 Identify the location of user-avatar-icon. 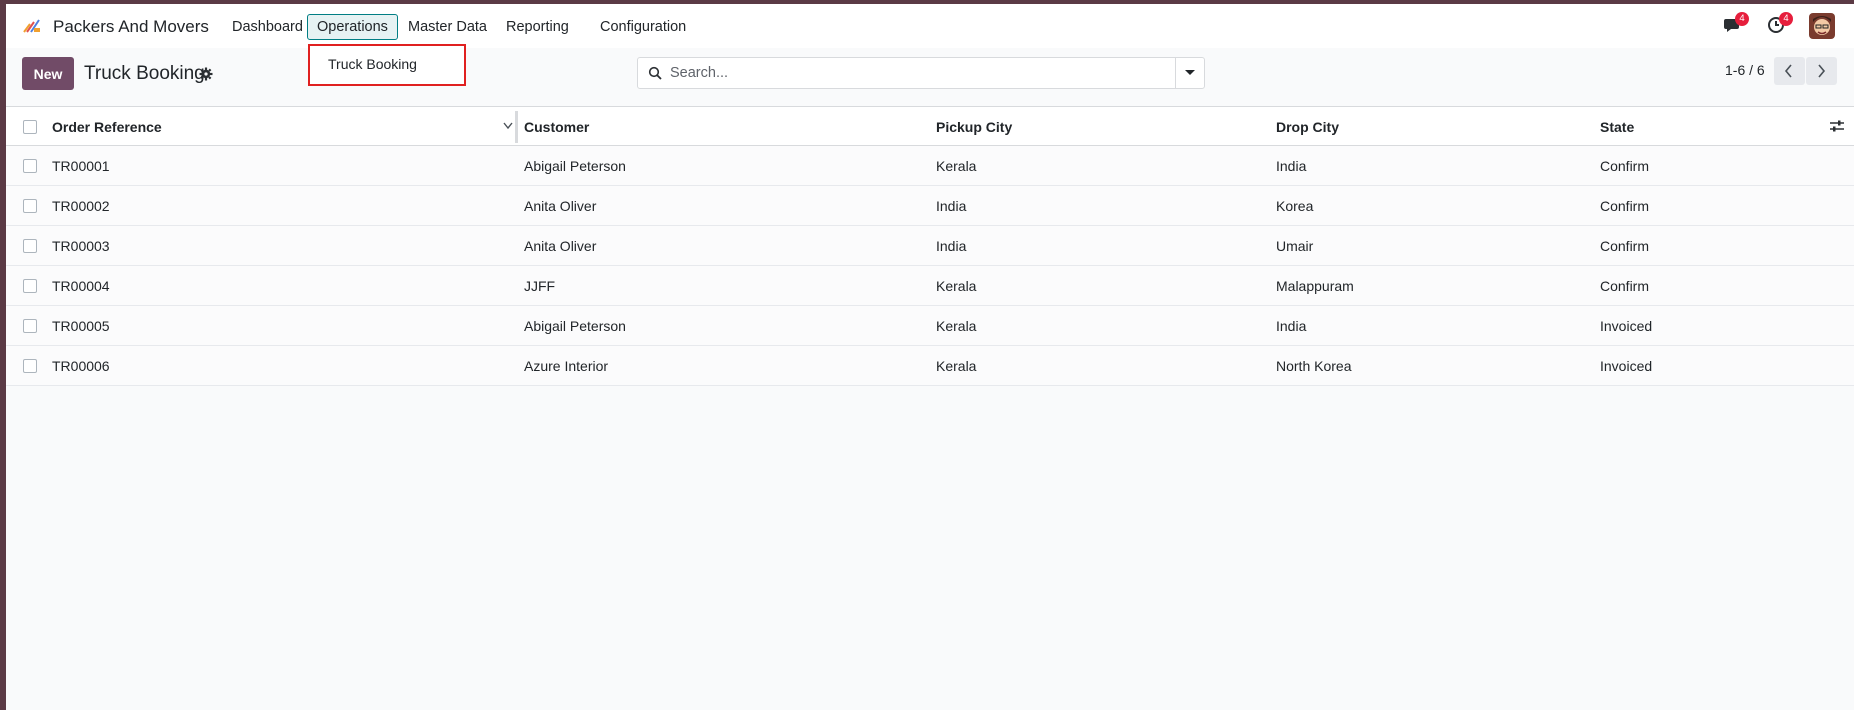
(1822, 26).